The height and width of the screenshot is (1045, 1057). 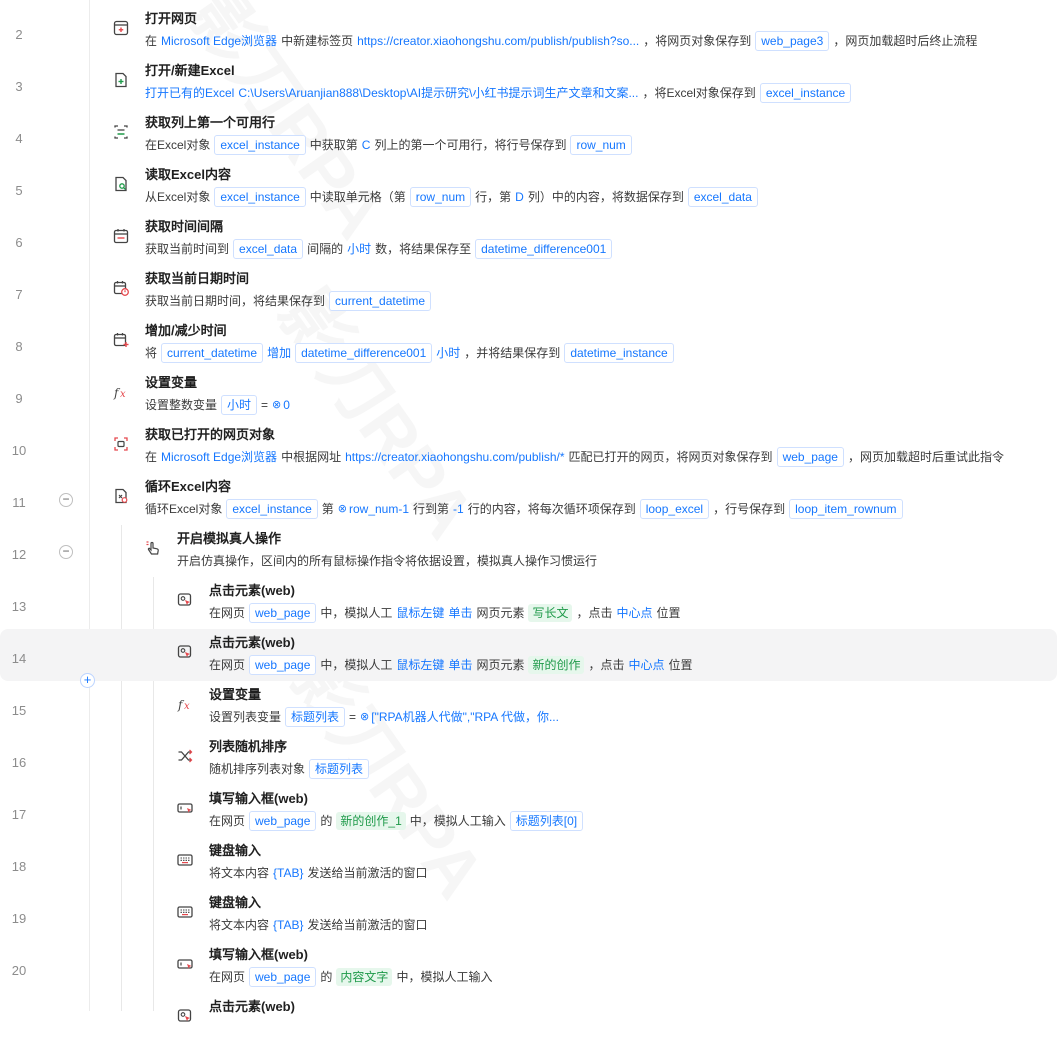 I want to click on variable-chip: web_page3, so click(x=792, y=41).